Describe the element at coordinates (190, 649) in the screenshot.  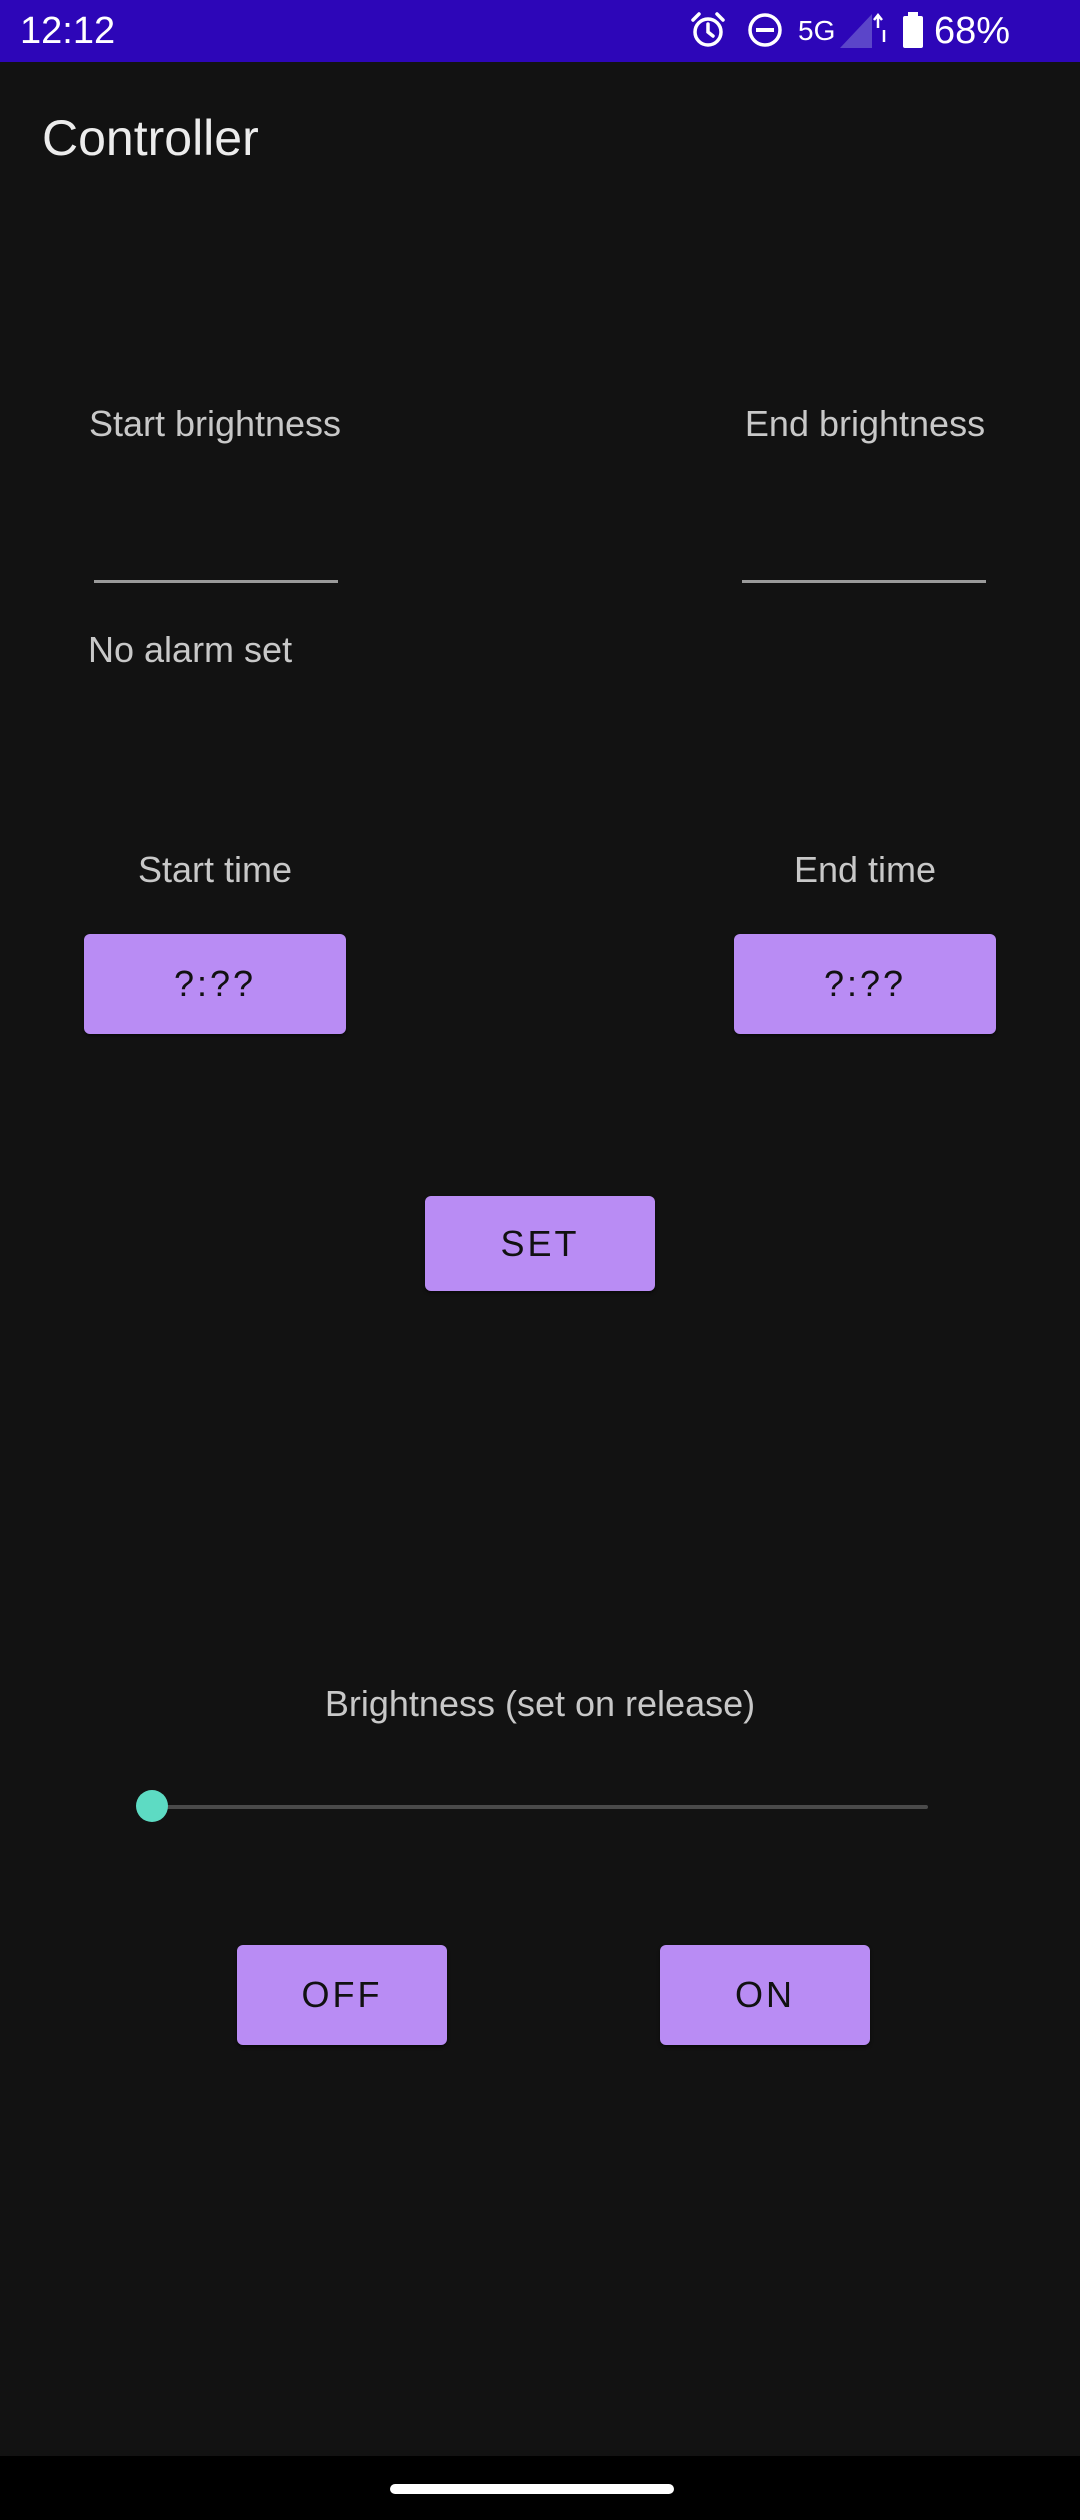
I see `alarm-status: No alarm set` at that location.